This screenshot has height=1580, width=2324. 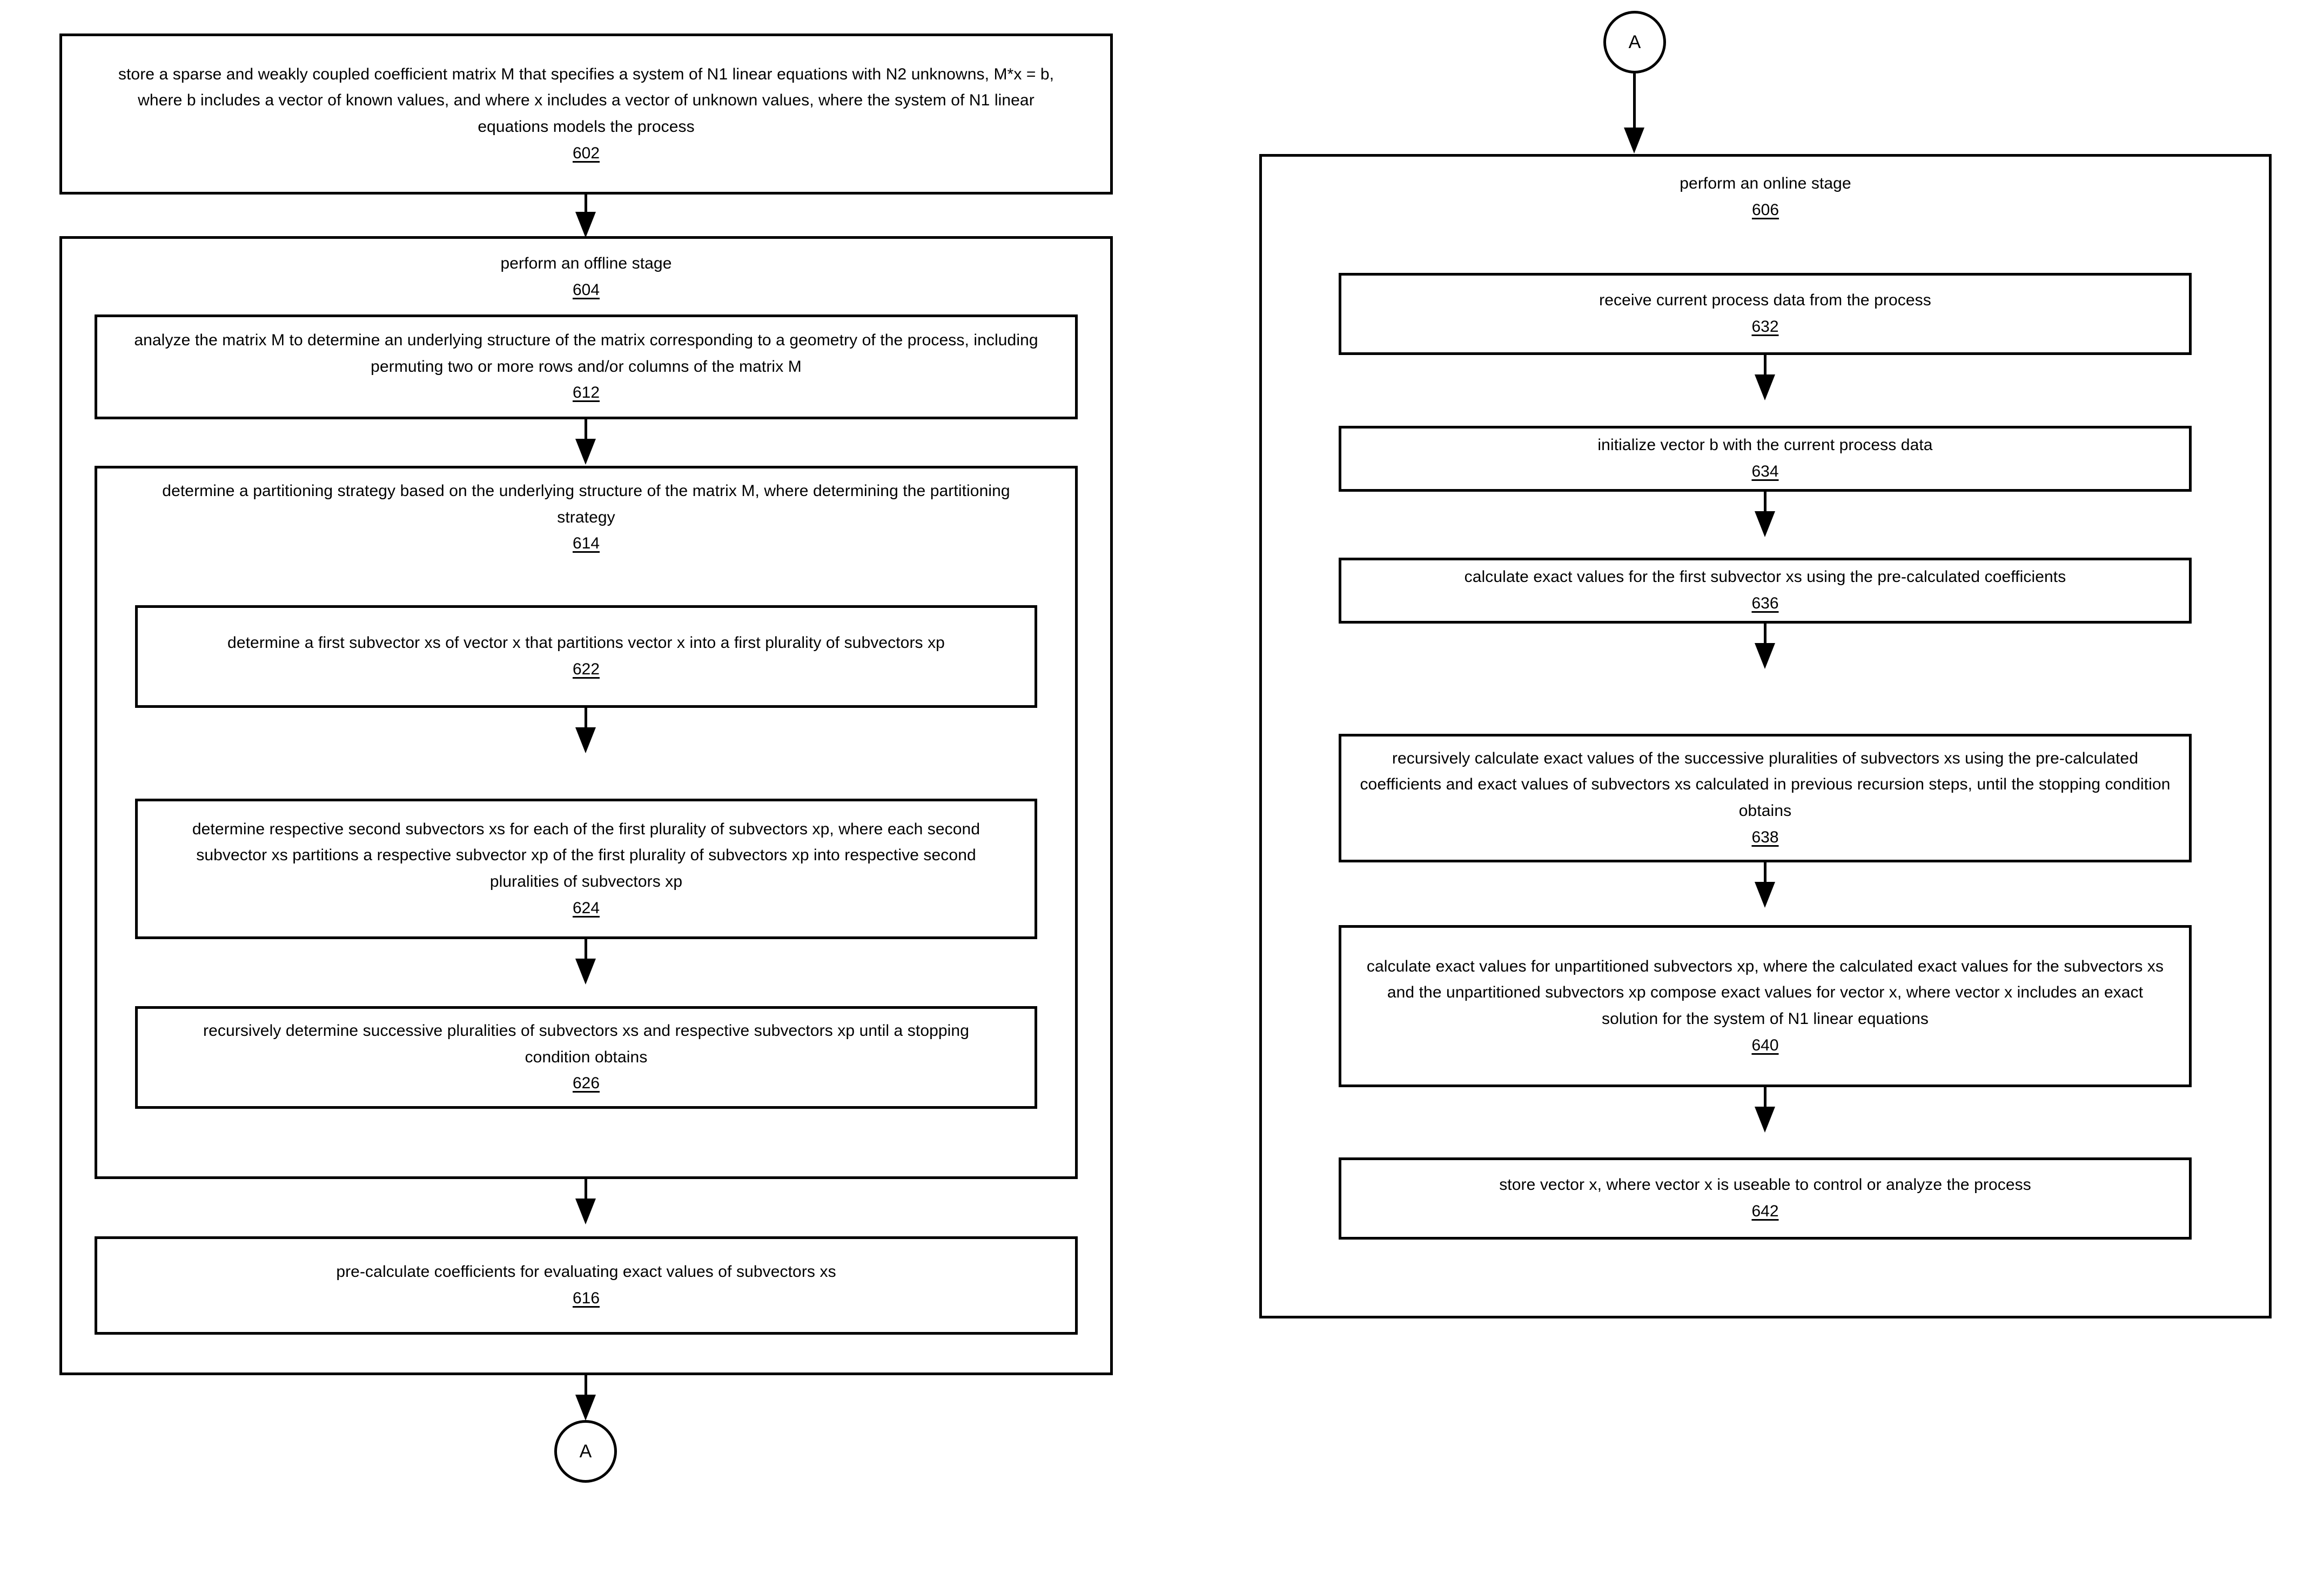 I want to click on step-612-number: 612, so click(x=586, y=393).